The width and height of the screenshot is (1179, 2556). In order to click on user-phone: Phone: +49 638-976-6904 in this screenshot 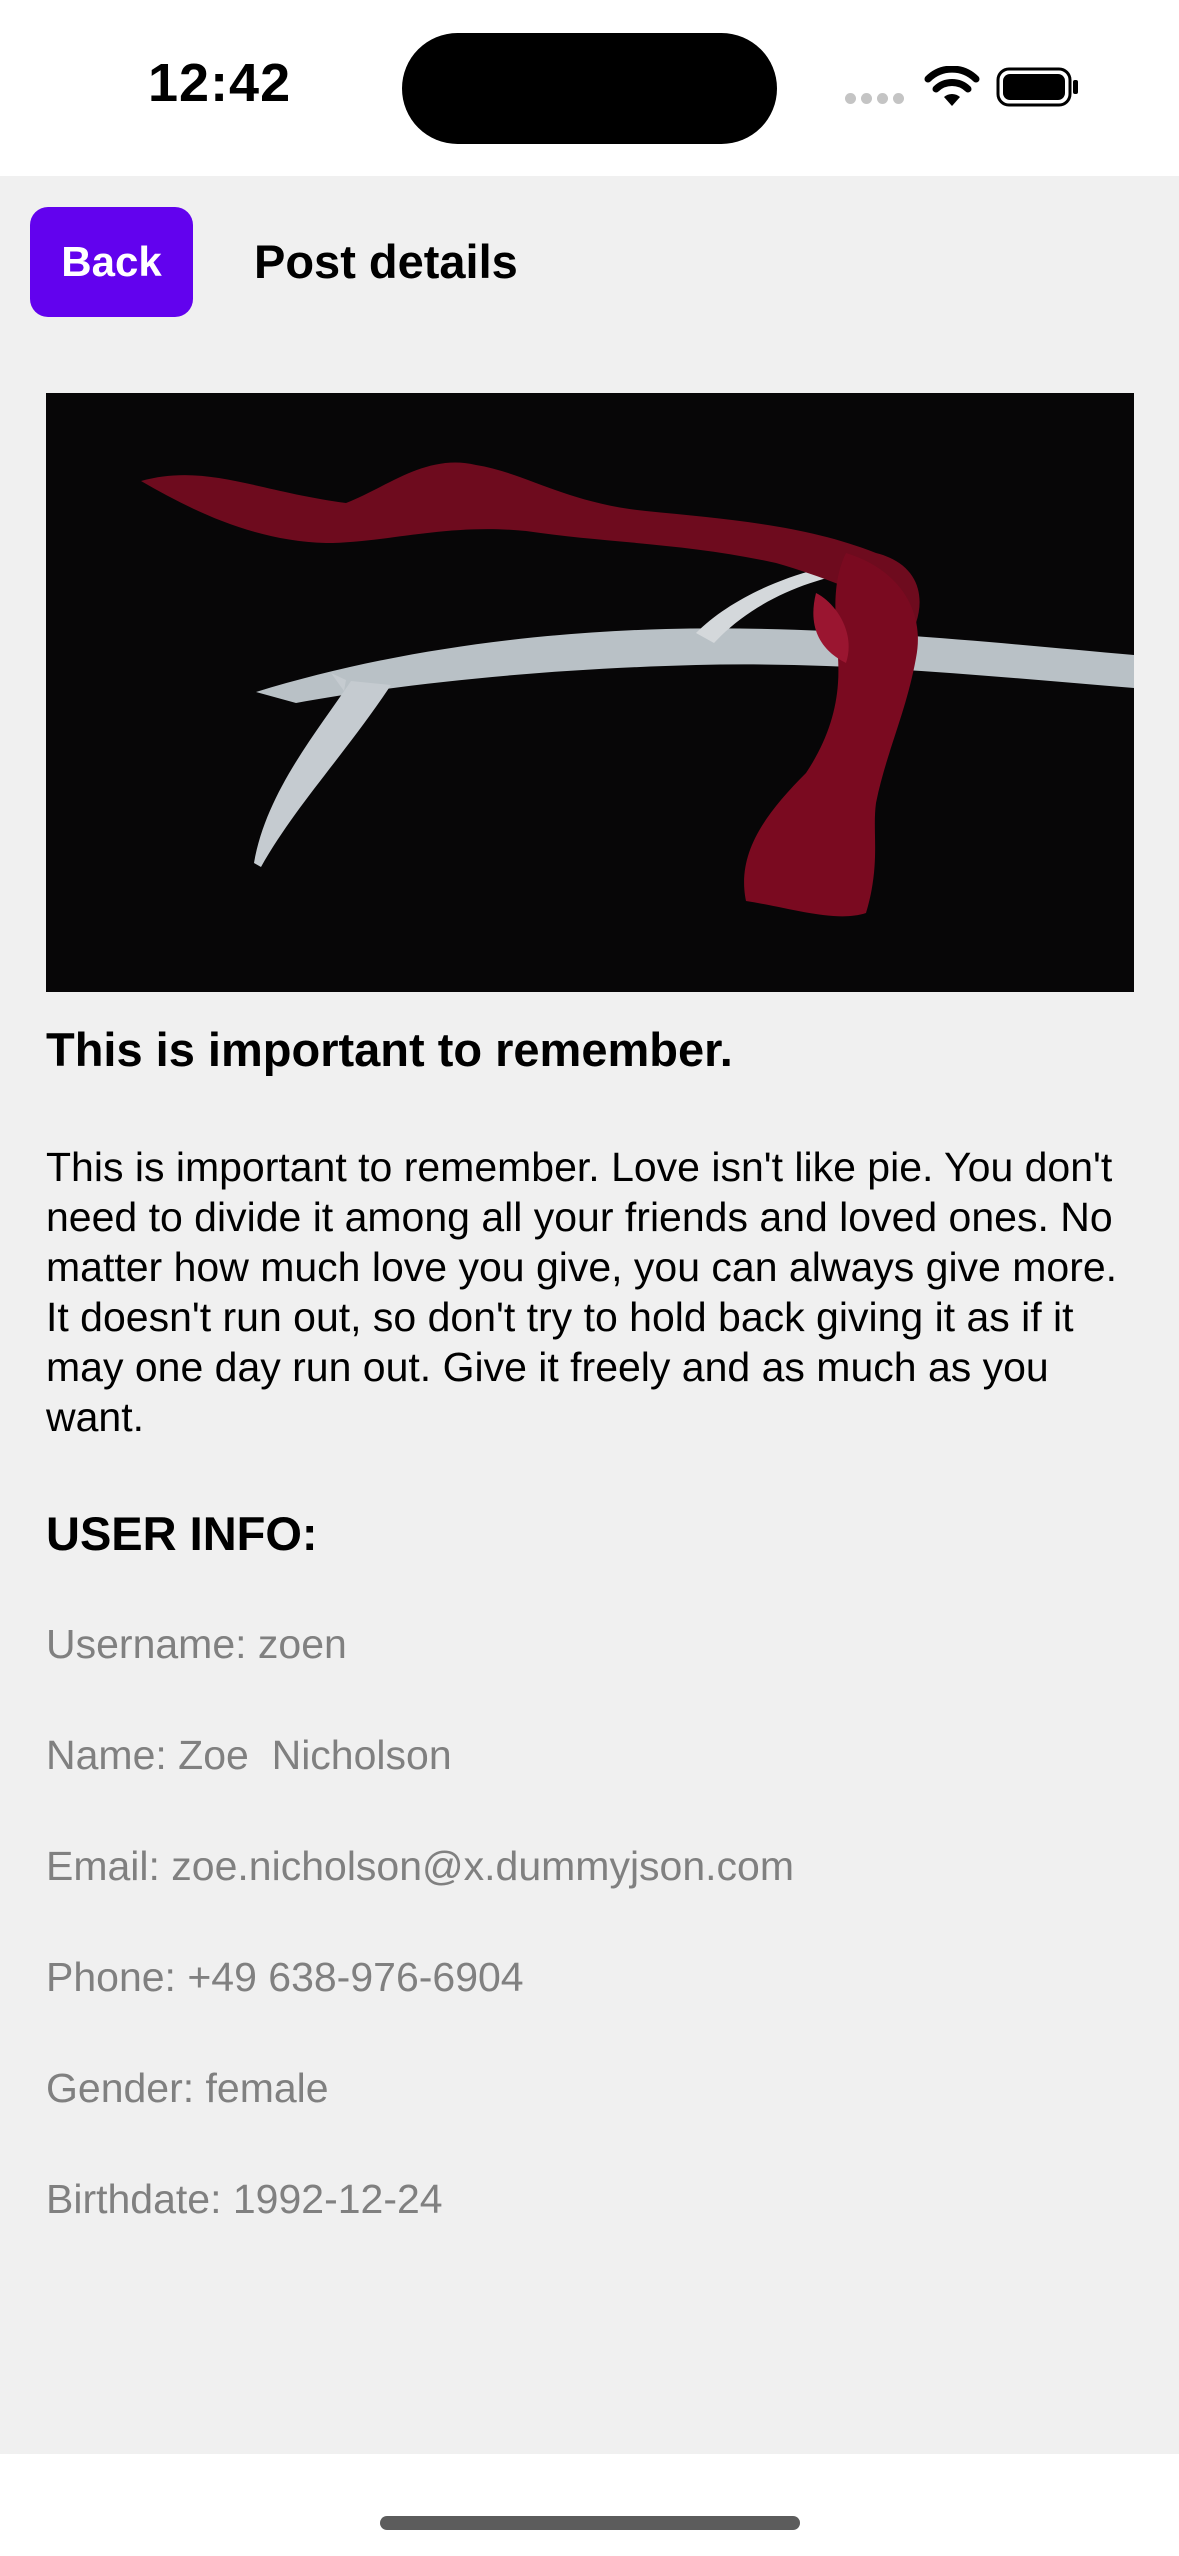, I will do `click(285, 1977)`.